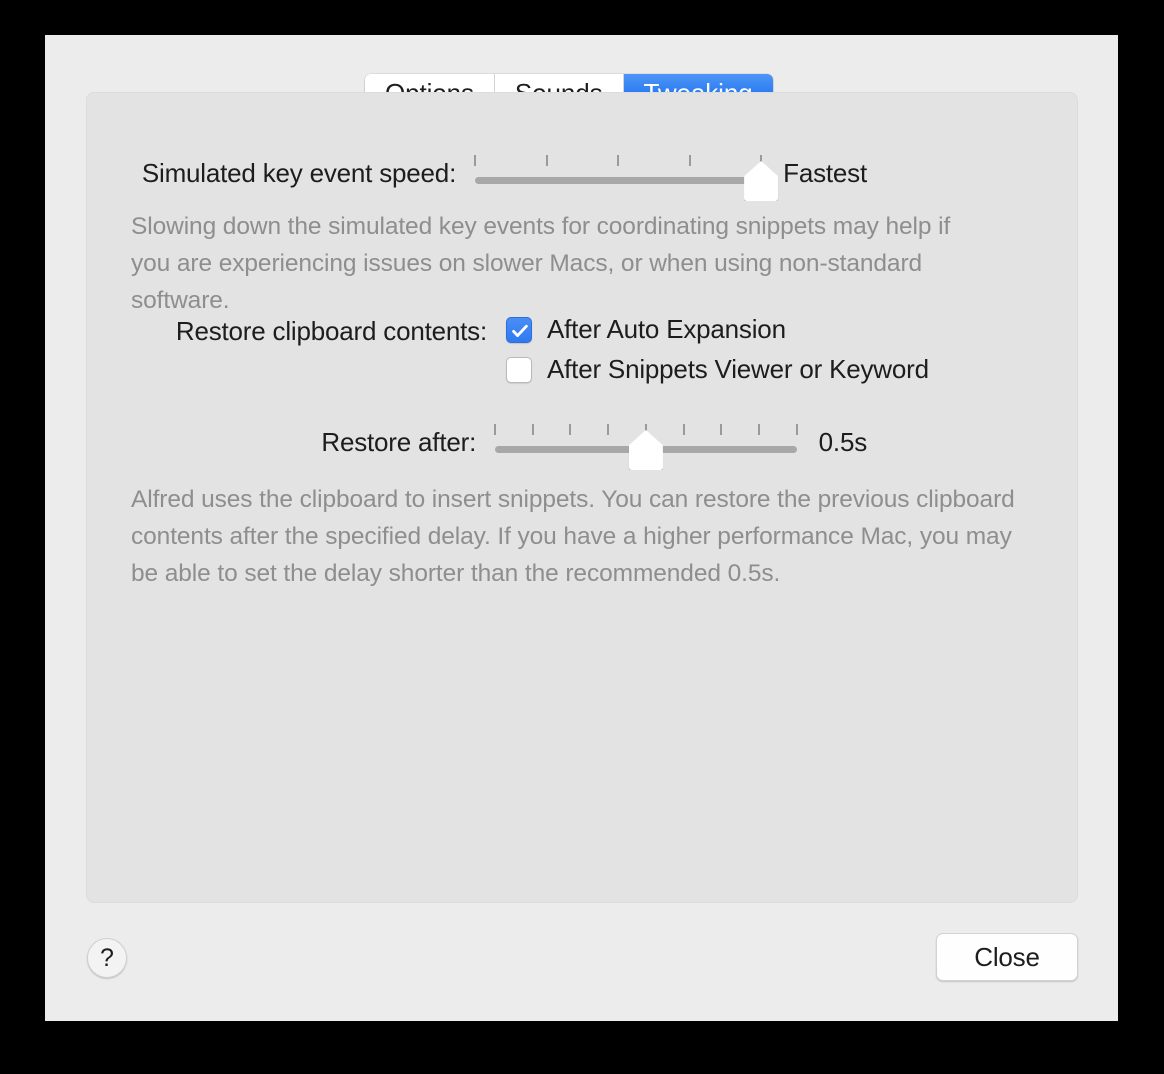 Image resolution: width=1164 pixels, height=1074 pixels. What do you see at coordinates (825, 172) in the screenshot?
I see `key-speed-value: Fastest` at bounding box center [825, 172].